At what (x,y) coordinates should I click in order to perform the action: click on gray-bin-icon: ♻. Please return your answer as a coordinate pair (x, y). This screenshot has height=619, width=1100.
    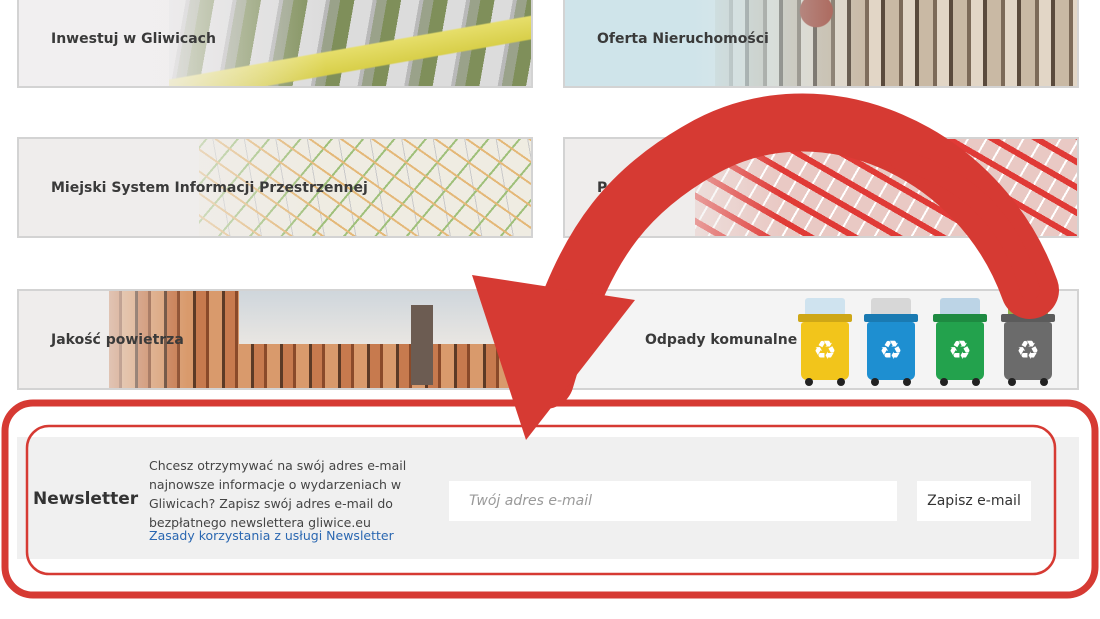
    Looking at the image, I should click on (1028, 354).